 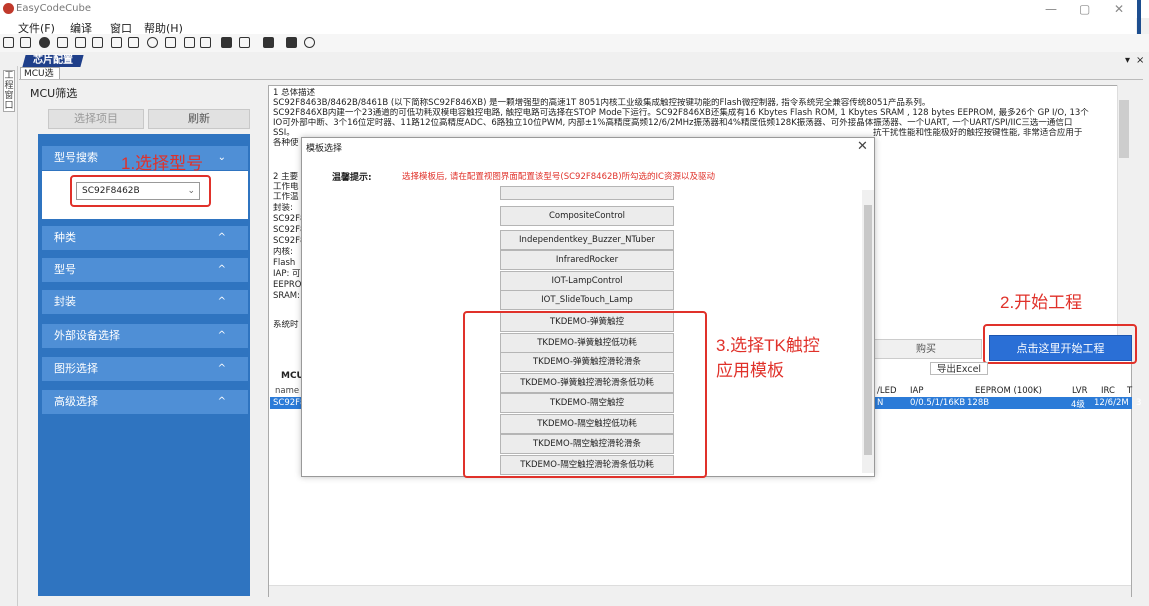 What do you see at coordinates (1127, 60) in the screenshot?
I see `pane-menu-button: ▾` at bounding box center [1127, 60].